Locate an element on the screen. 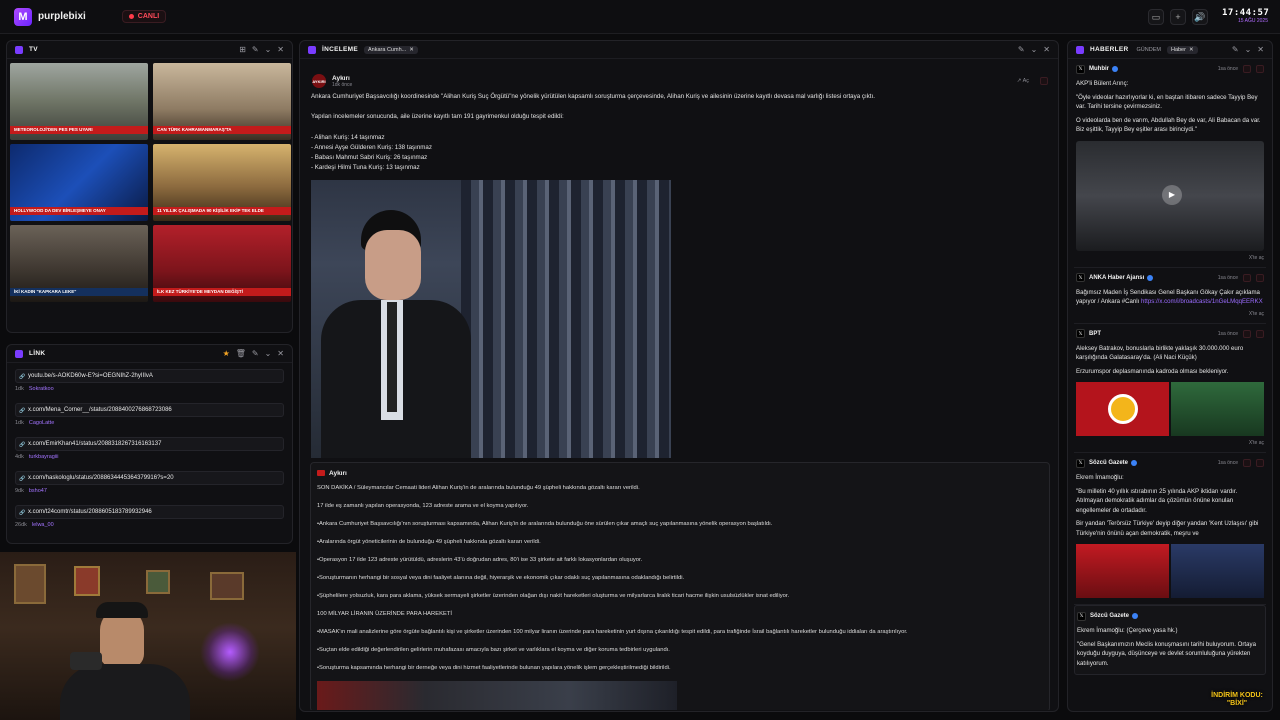  tv-channel-3: HOLLYWOOD DA DEV BİRLEŞMEYE ONAY is located at coordinates (79, 182).